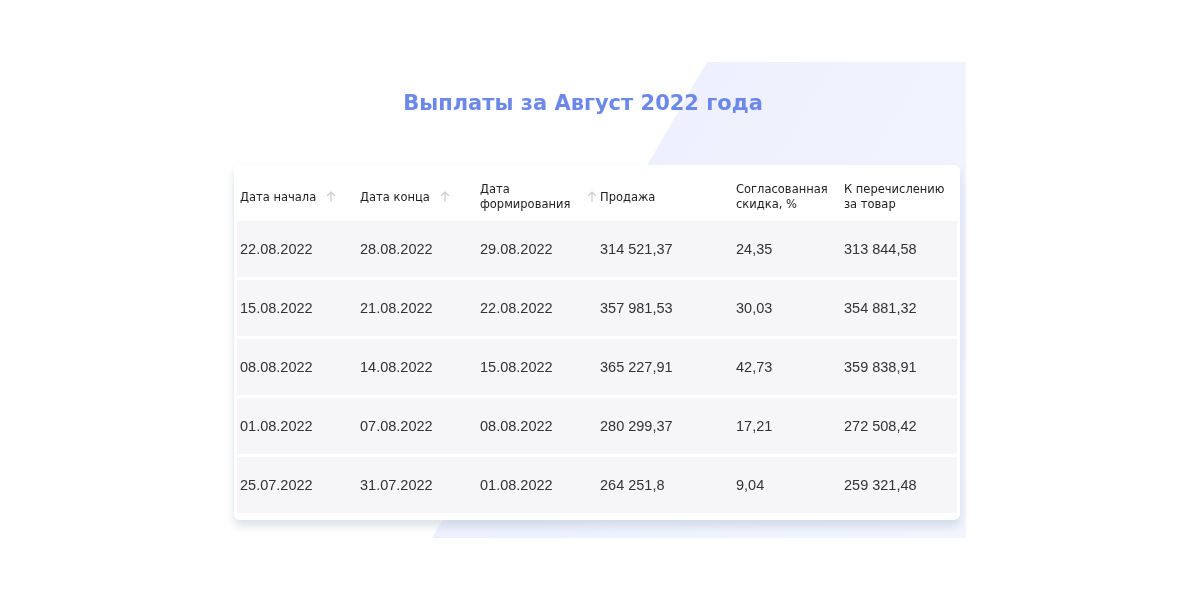  I want to click on table-cell: 30,03, so click(787, 308).